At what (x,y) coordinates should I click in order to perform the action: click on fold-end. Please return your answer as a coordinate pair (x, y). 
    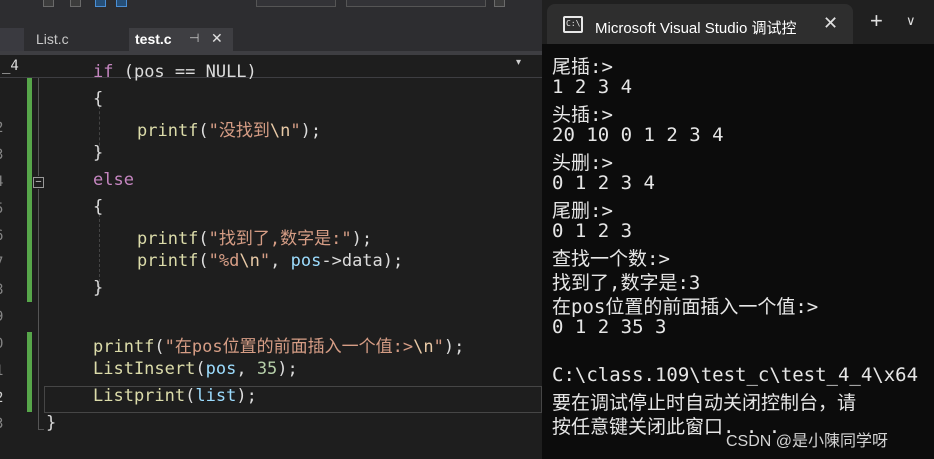
    Looking at the image, I should click on (41, 429).